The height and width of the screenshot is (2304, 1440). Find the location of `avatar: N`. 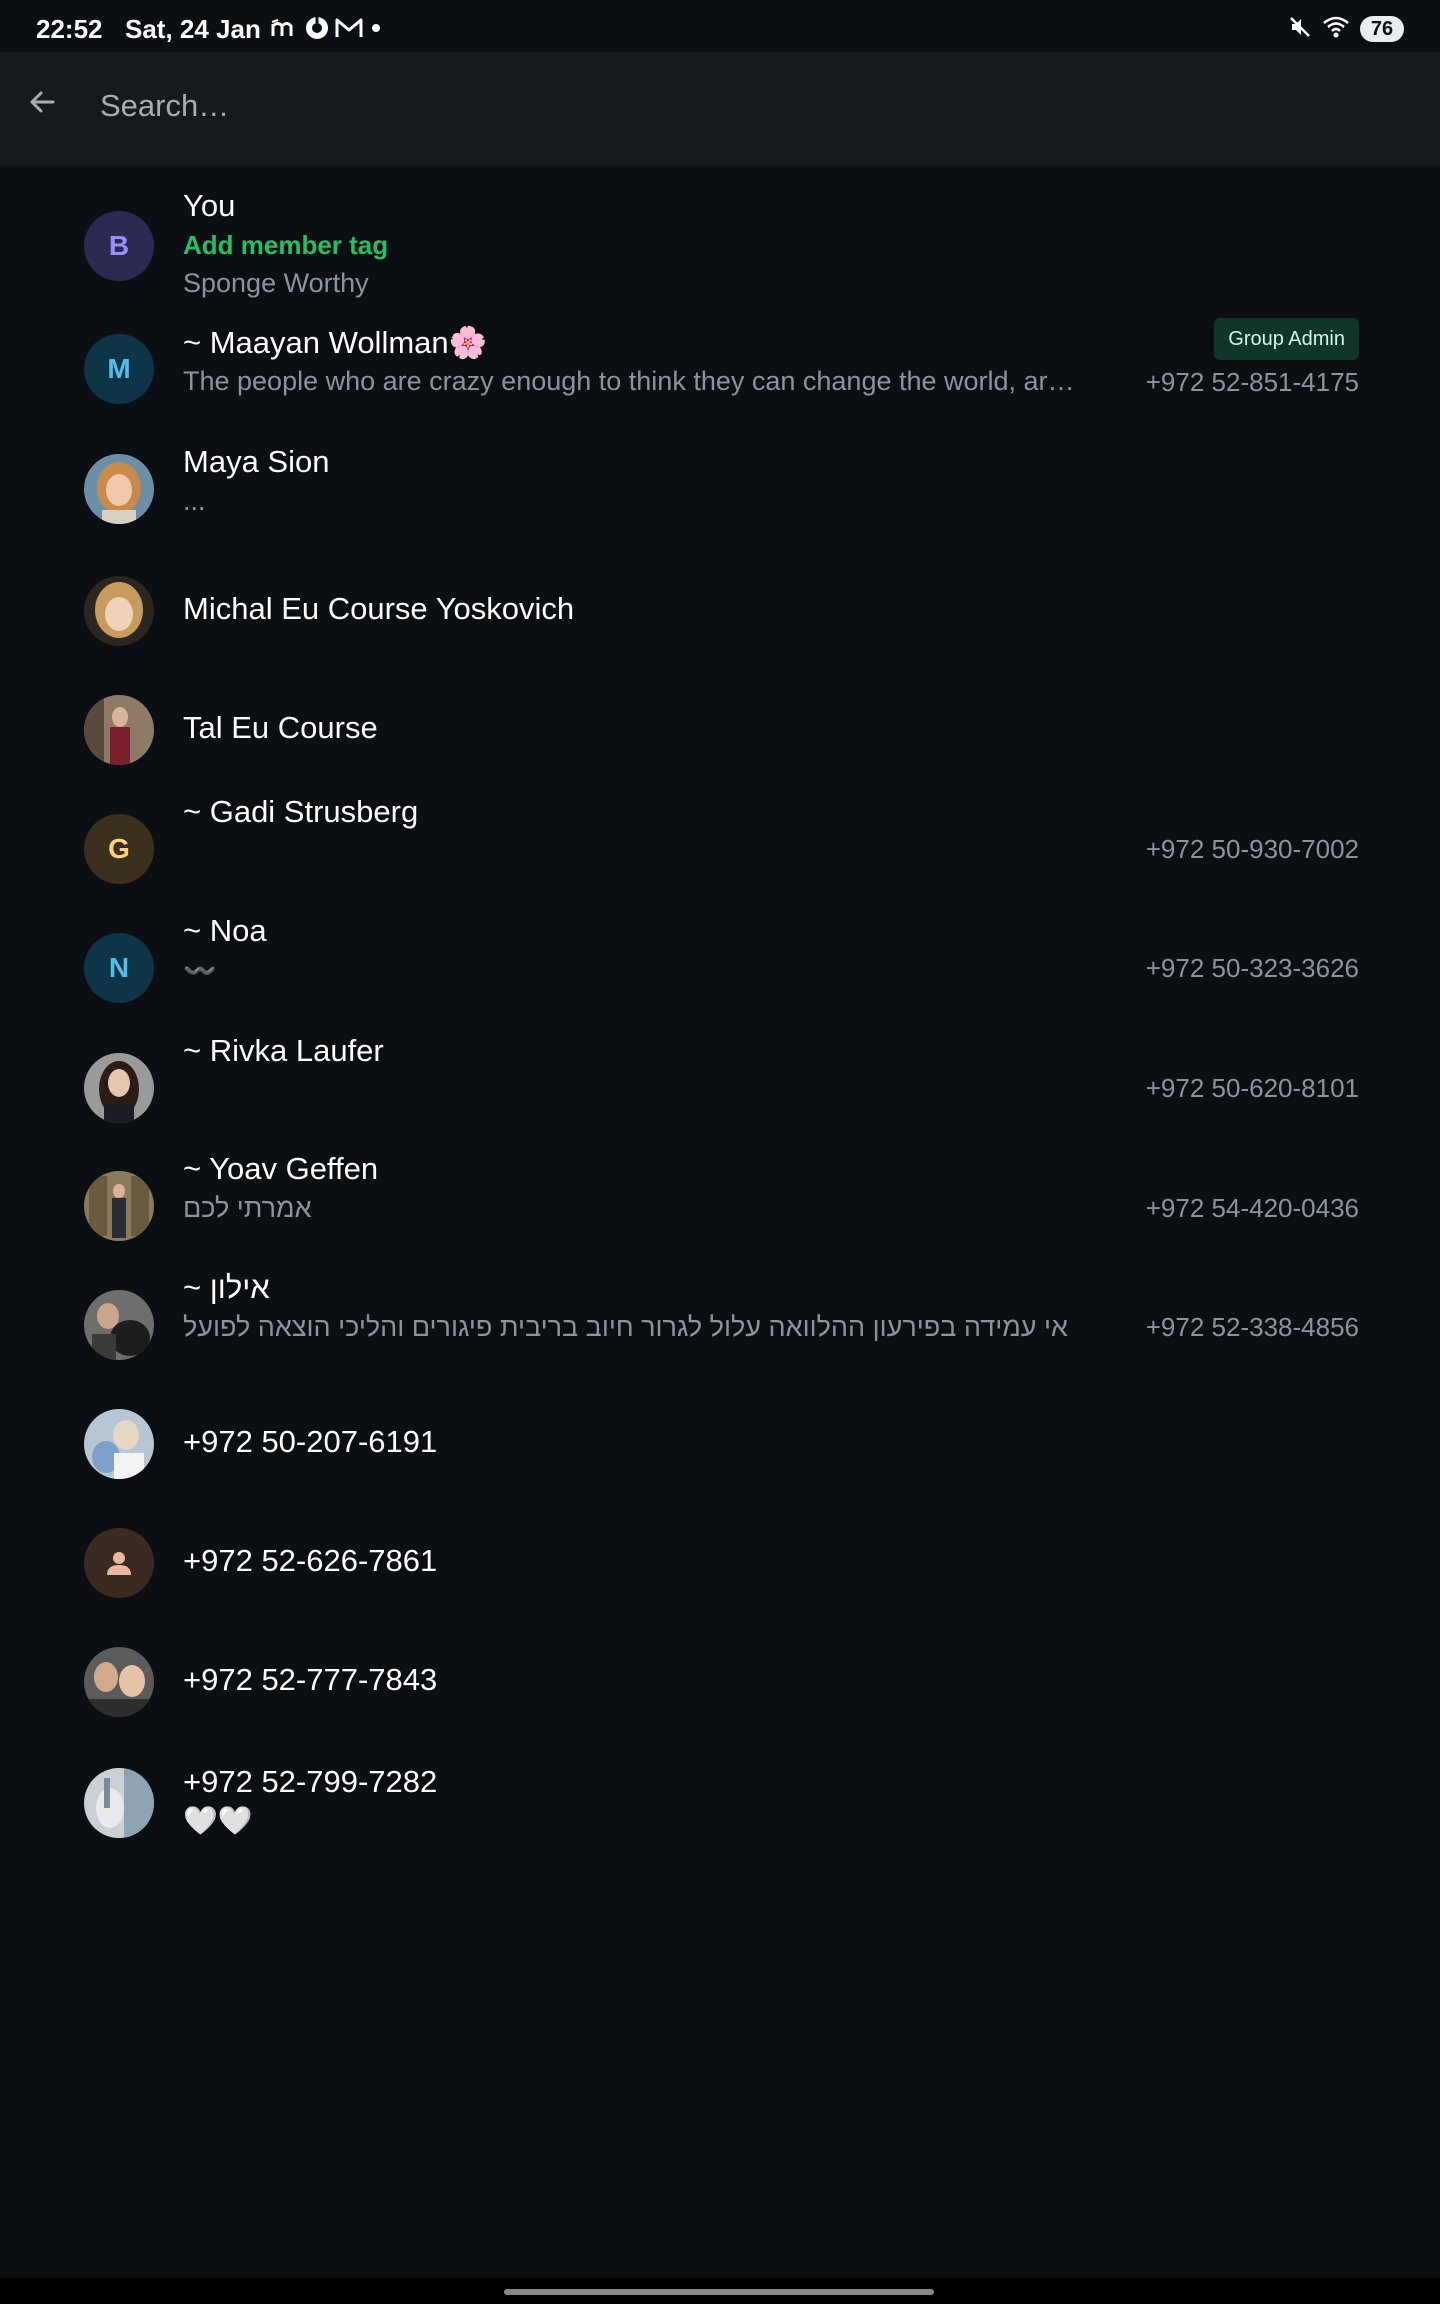

avatar: N is located at coordinates (119, 968).